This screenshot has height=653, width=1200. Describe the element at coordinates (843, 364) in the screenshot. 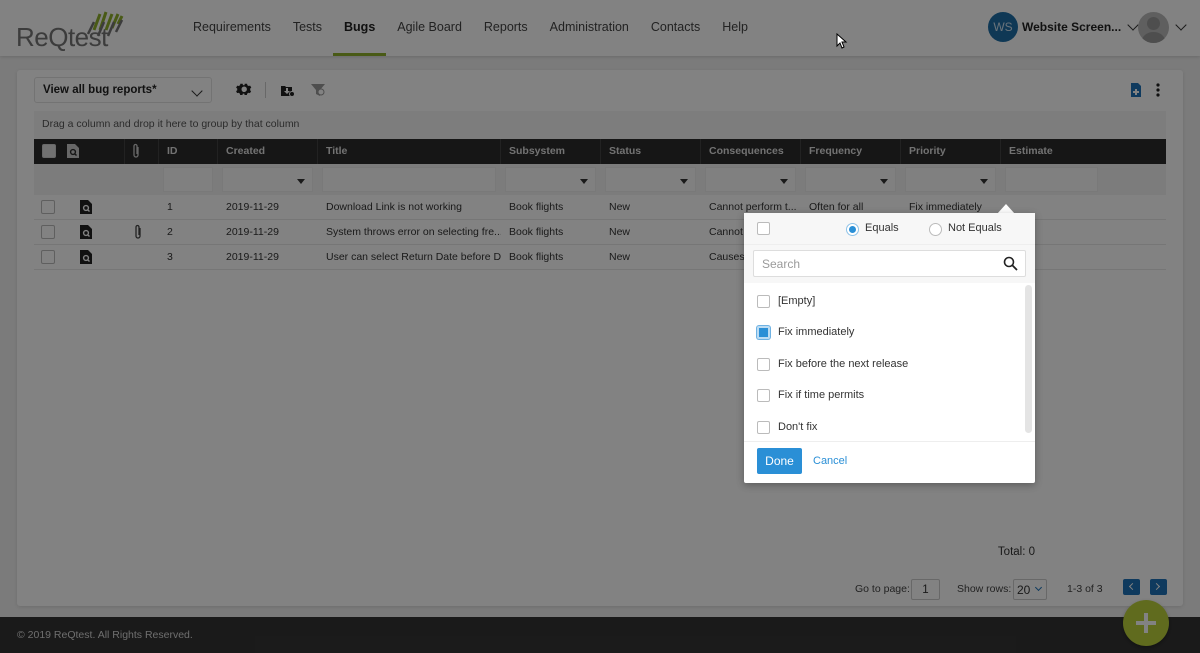

I see `option-label: Fix before the next release` at that location.